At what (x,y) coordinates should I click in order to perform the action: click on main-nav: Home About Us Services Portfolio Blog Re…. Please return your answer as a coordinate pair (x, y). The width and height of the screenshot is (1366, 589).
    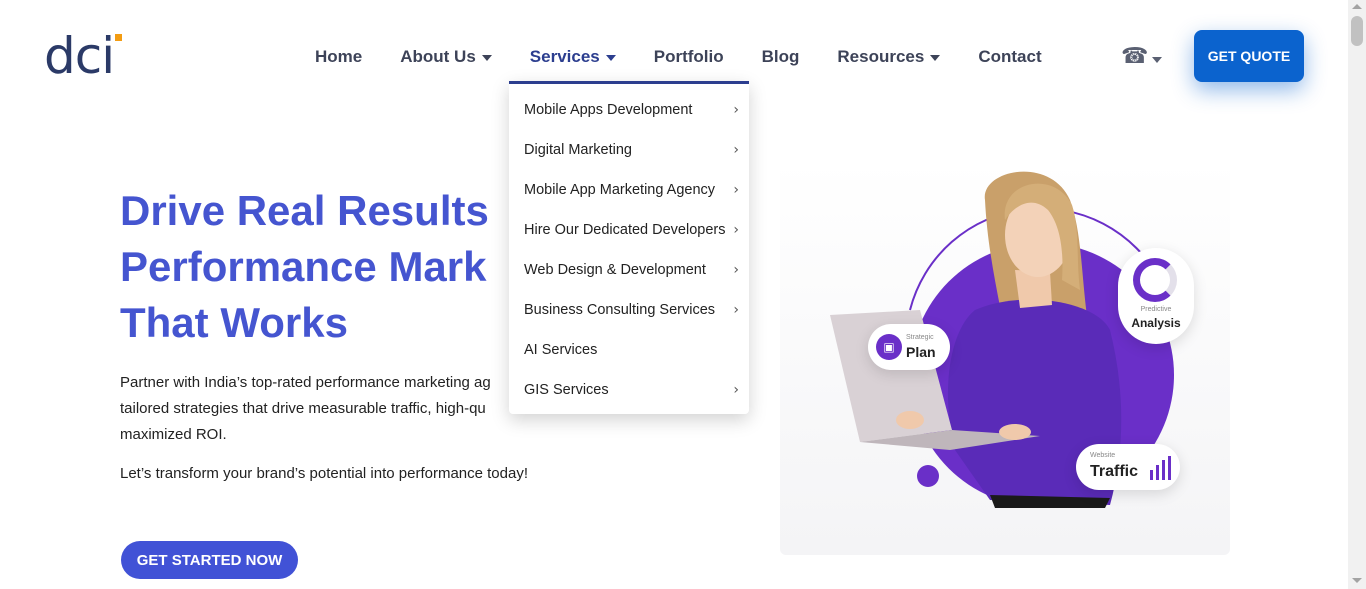
    Looking at the image, I should click on (678, 57).